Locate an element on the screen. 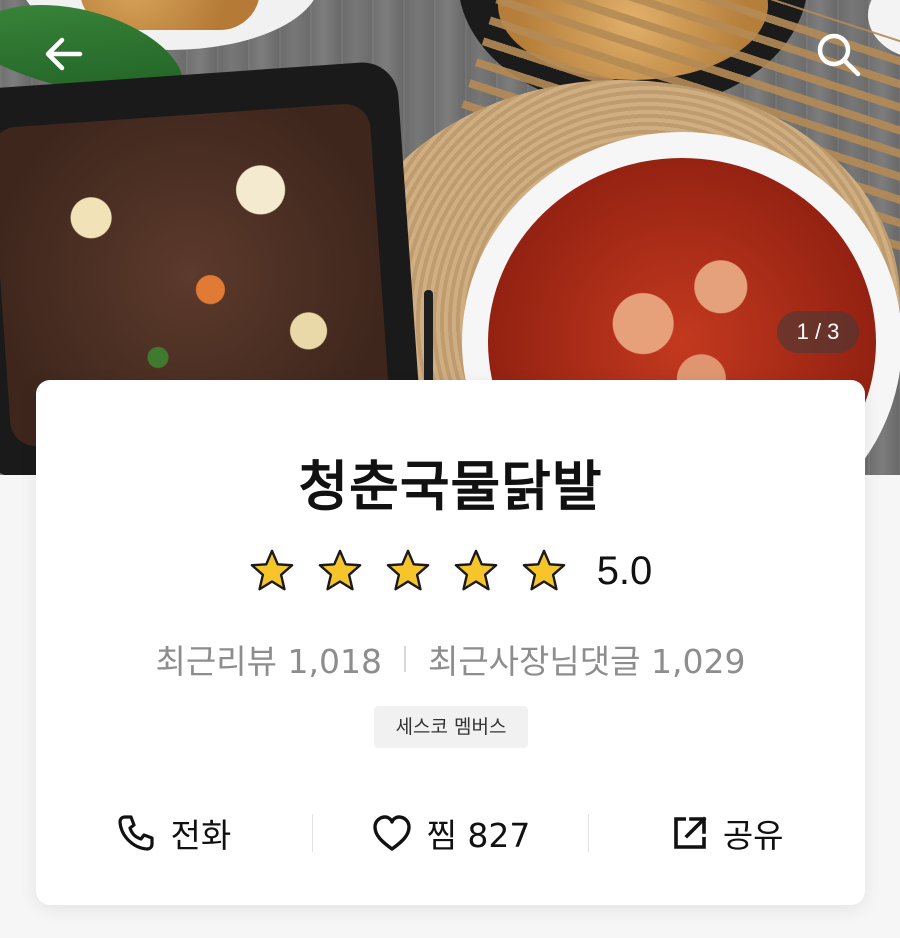  store-name: 청춘국물닭발 is located at coordinates (450, 486).